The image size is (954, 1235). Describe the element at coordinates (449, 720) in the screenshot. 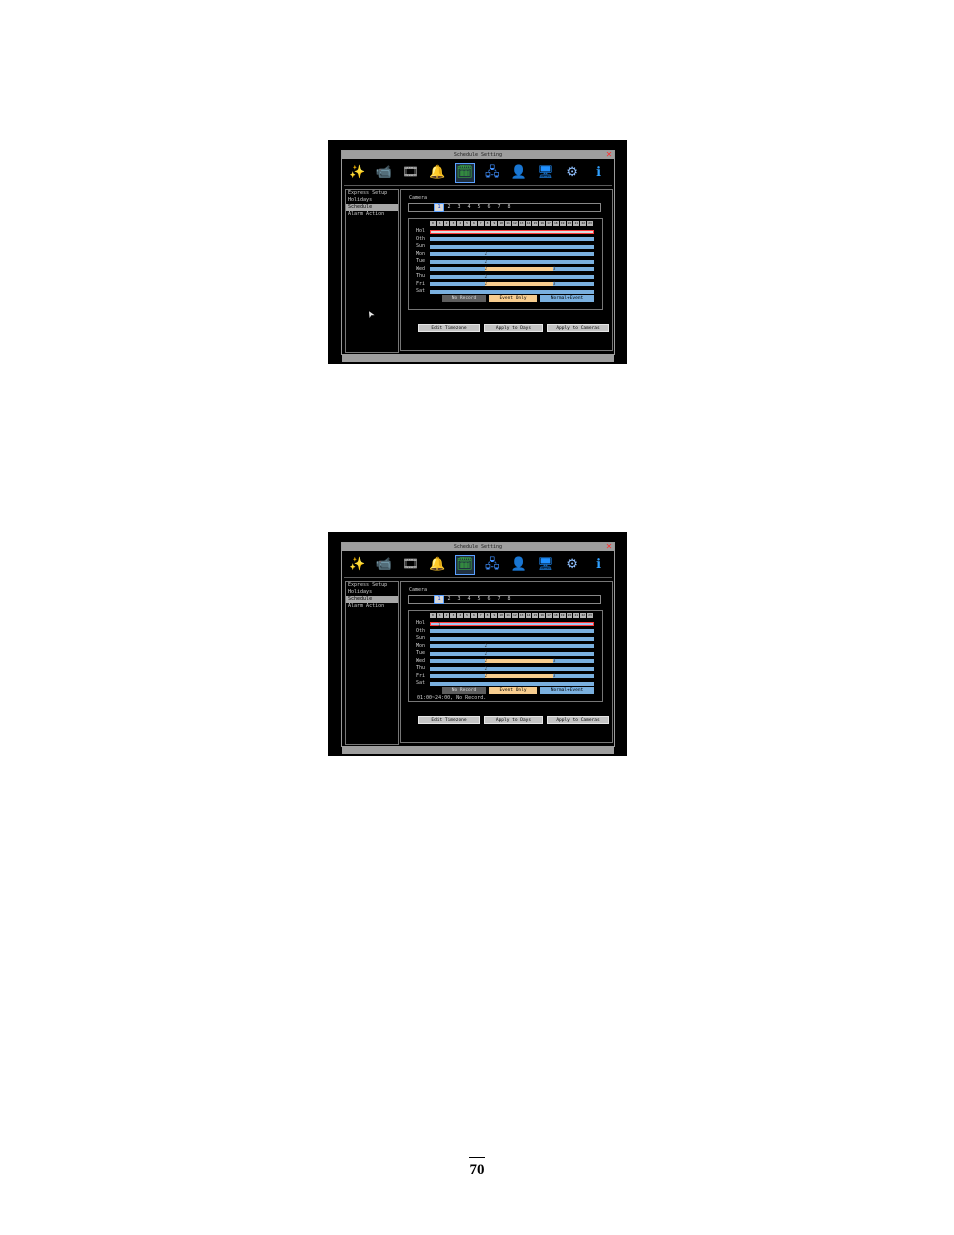

I see `edit-timezone-button: Edit Timezone` at that location.